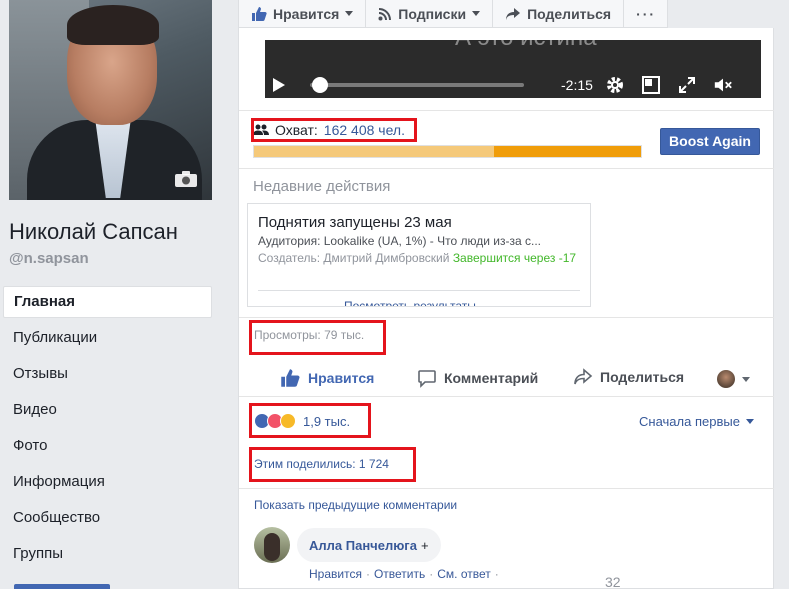 The width and height of the screenshot is (789, 589). Describe the element at coordinates (62, 586) in the screenshot. I see `bottom-action-button` at that location.